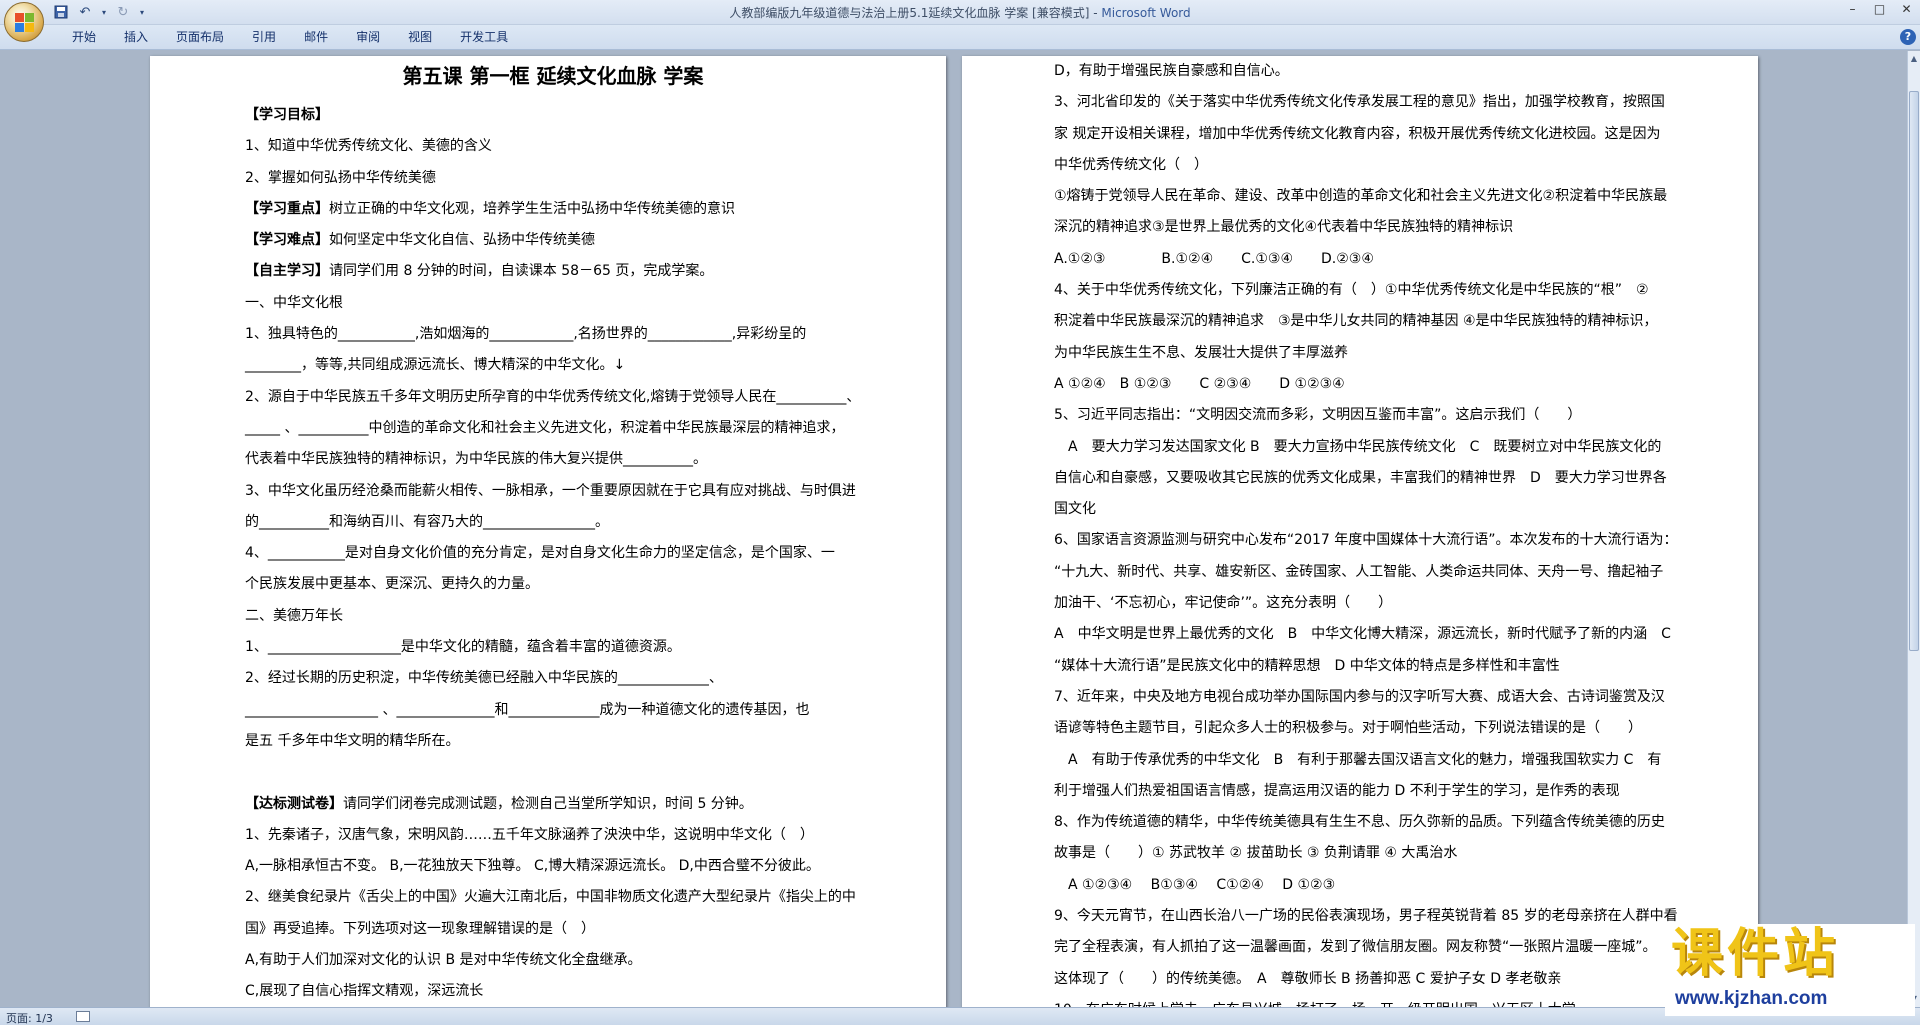  I want to click on office-logo-icon, so click(25, 23).